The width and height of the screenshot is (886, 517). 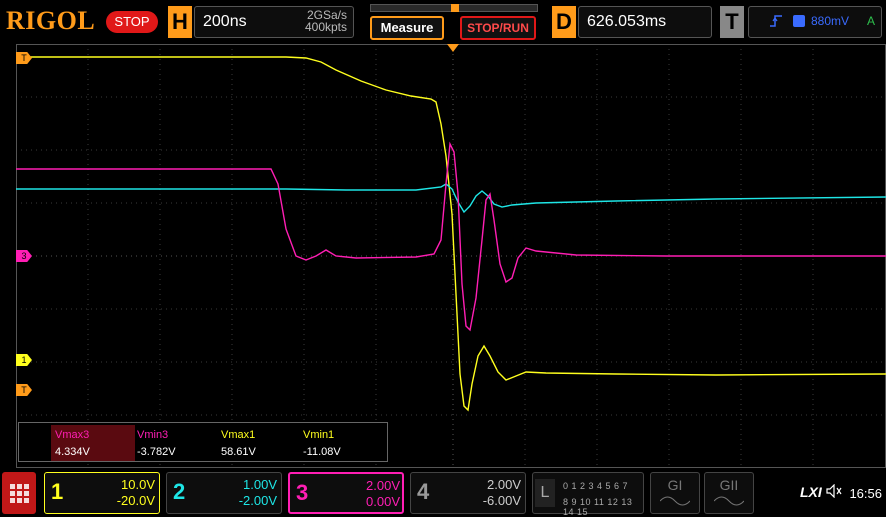 What do you see at coordinates (274, 22) in the screenshot?
I see `timebase-field: 200ns 2GSa/s 400kpts` at bounding box center [274, 22].